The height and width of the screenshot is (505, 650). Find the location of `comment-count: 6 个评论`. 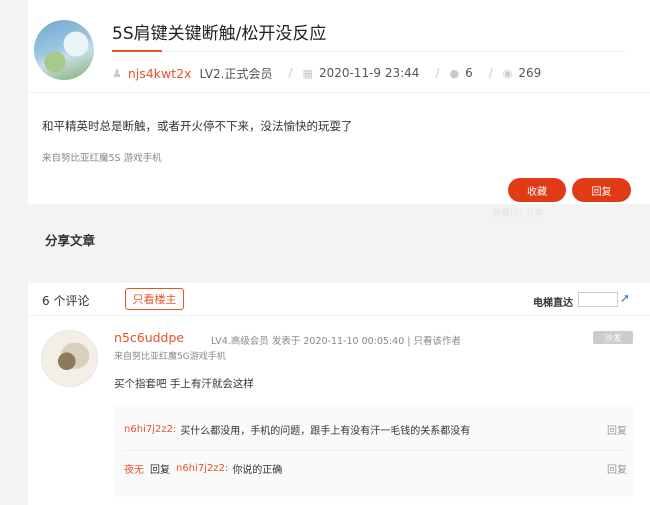

comment-count: 6 个评论 is located at coordinates (66, 301).